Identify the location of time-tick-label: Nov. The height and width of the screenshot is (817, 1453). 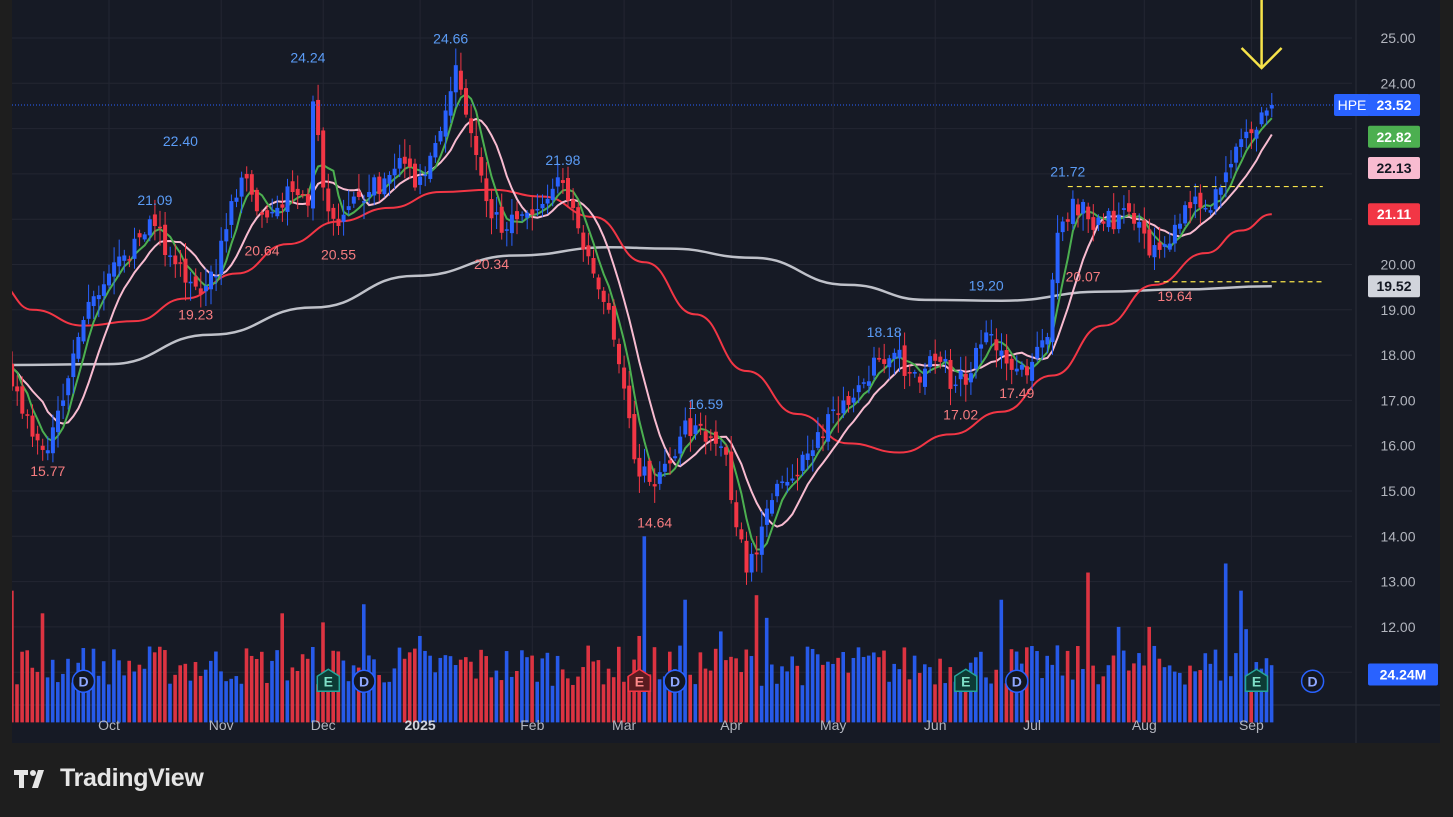
(221, 725).